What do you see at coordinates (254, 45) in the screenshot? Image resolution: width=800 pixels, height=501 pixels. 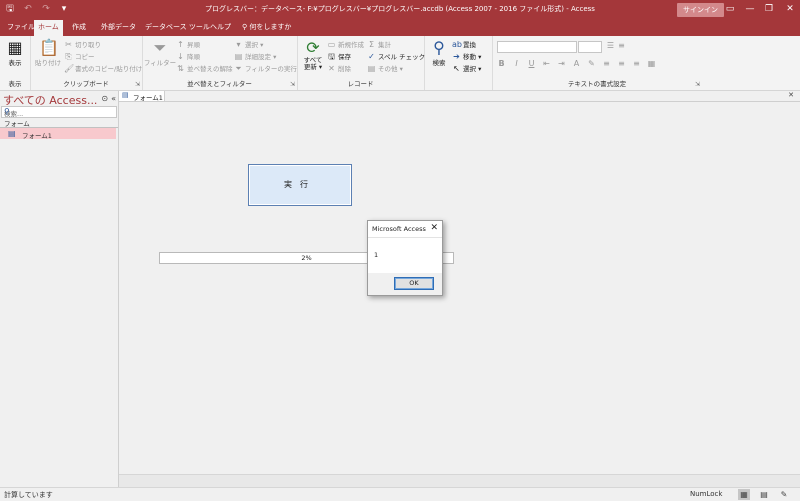 I see `selection-label: 選択 ▾` at bounding box center [254, 45].